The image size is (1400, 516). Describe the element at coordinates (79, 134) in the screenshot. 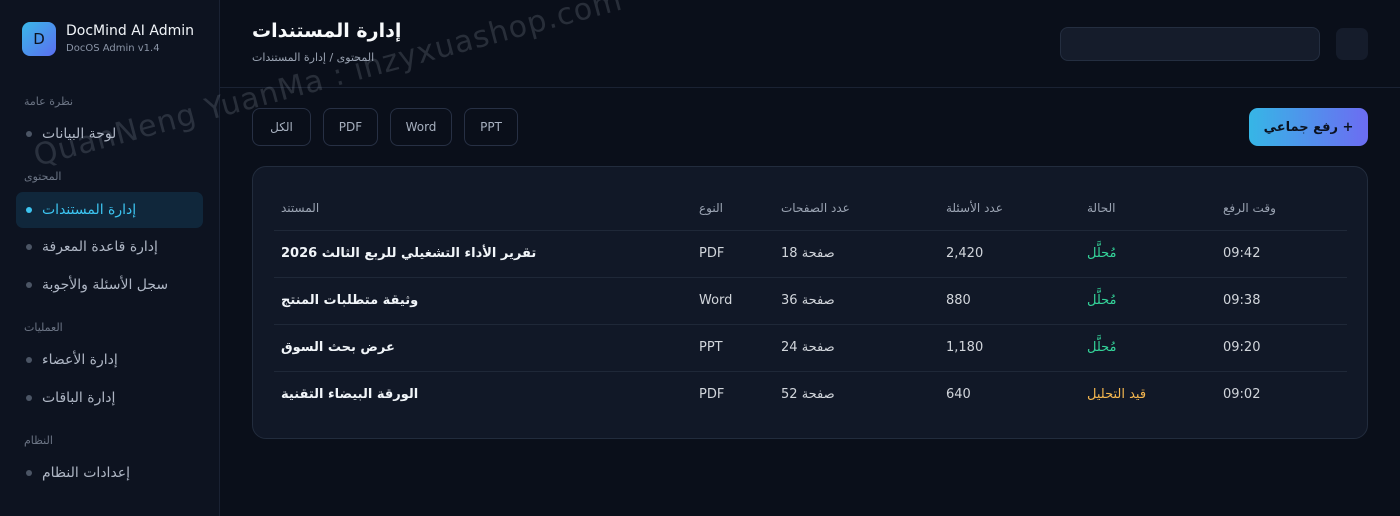

I see `sidebar-item-label: لوحة البيانات` at that location.